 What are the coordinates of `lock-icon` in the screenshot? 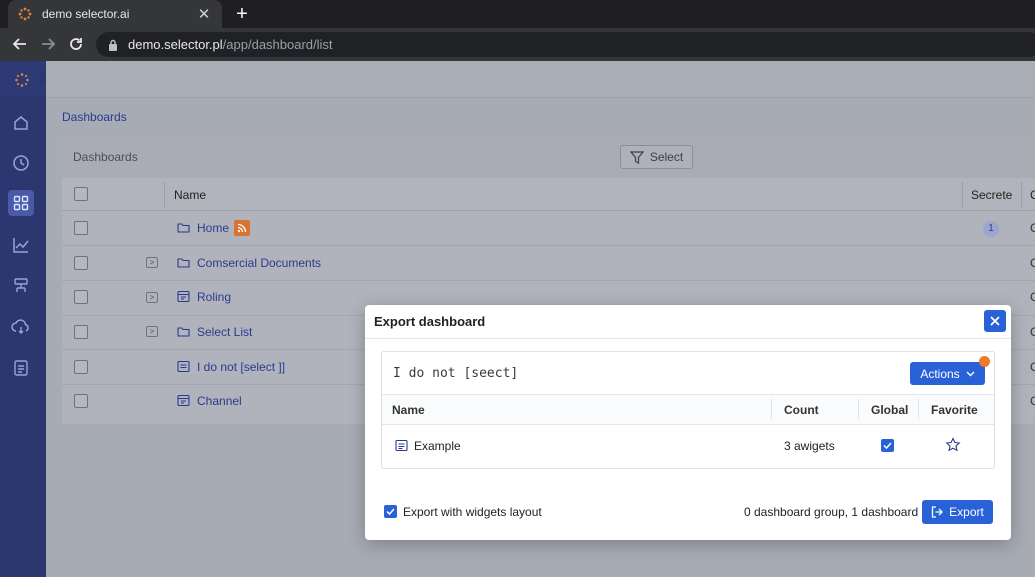 It's located at (113, 45).